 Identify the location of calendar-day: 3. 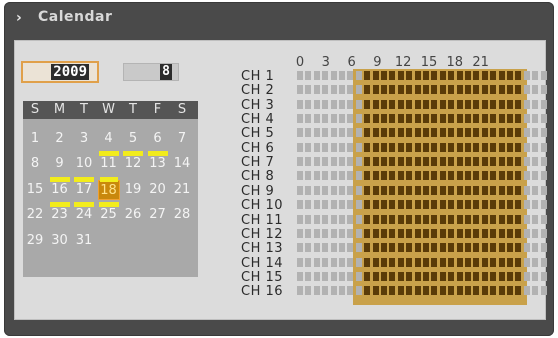
(84, 139).